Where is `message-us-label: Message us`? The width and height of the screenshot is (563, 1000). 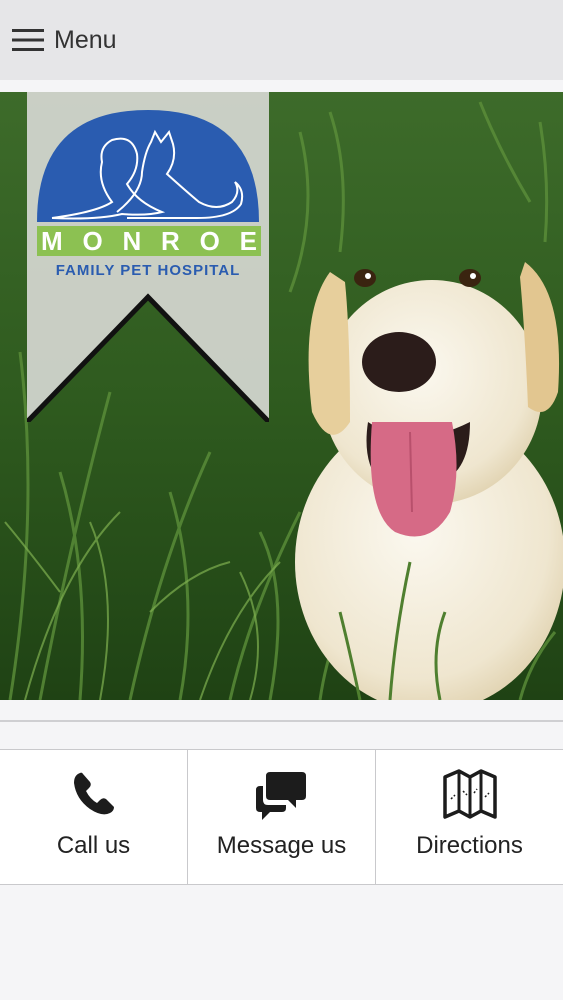
message-us-label: Message us is located at coordinates (281, 845).